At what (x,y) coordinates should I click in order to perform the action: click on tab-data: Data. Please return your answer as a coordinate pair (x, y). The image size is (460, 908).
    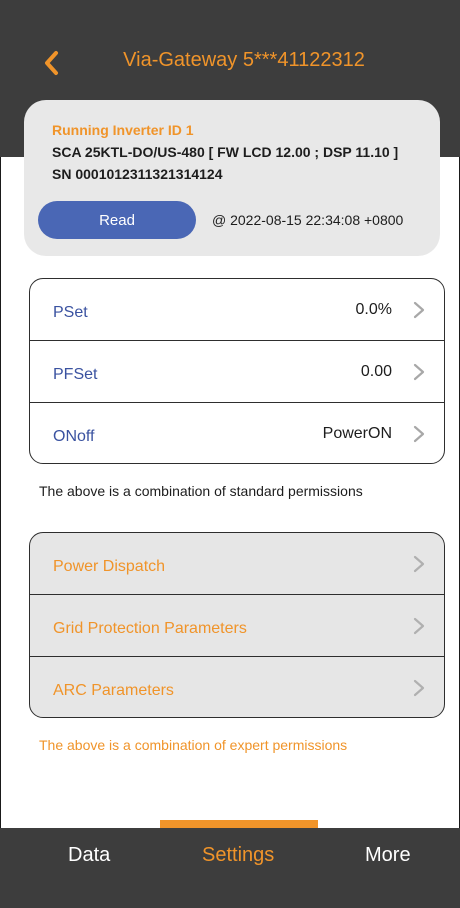
    Looking at the image, I should click on (89, 855).